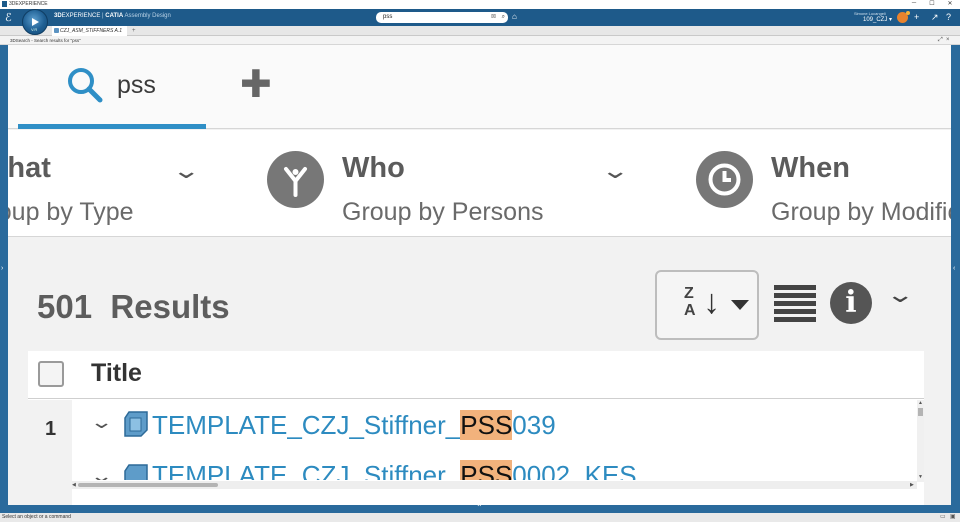 The image size is (960, 522). I want to click on play-icon, so click(35, 22).